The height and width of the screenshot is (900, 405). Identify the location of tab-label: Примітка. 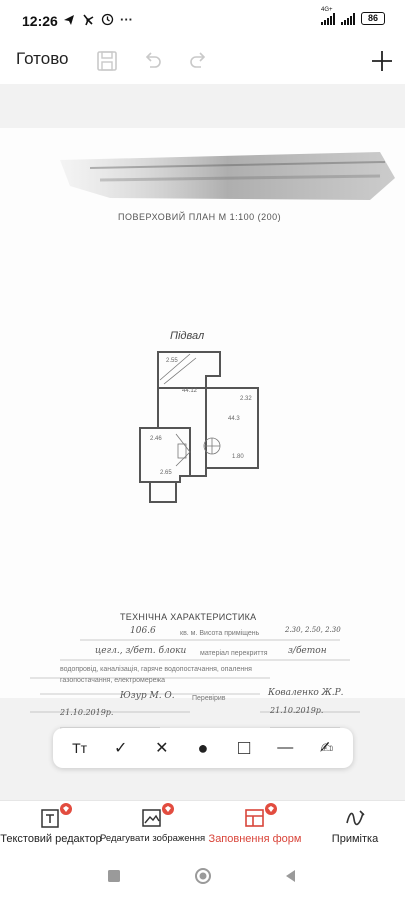
(355, 839).